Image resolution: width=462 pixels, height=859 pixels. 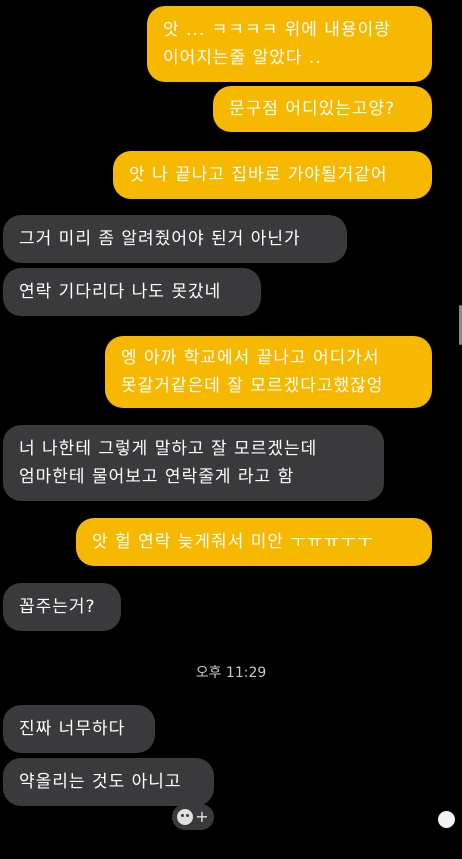 I want to click on message-bubble-sent: 앗 나 끝나고 집바로 가야될거같어, so click(x=272, y=175).